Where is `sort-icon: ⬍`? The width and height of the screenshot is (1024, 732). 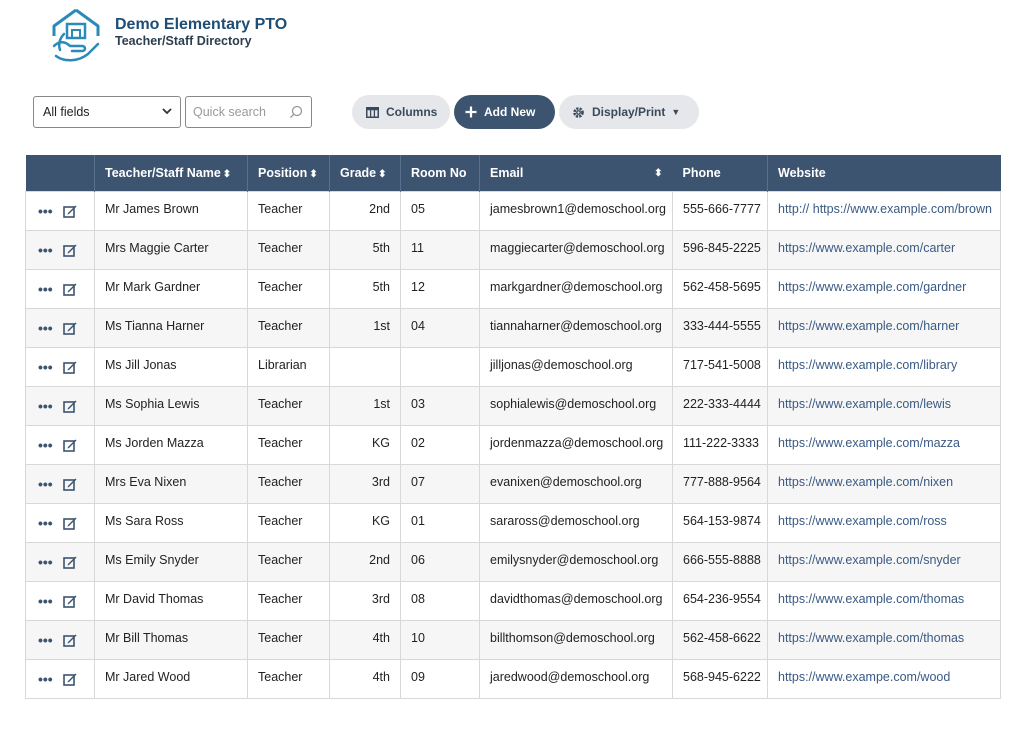 sort-icon: ⬍ is located at coordinates (313, 174).